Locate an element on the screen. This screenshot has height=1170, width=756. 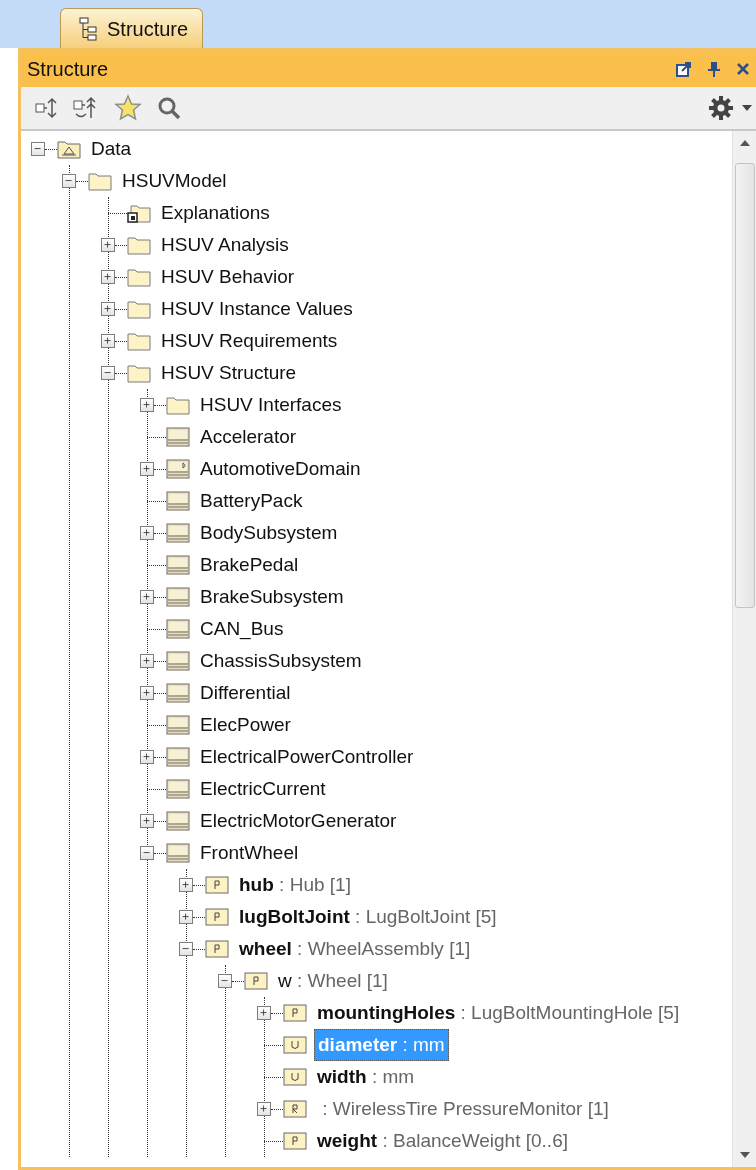
tree-item: BatteryPack is located at coordinates (251, 501).